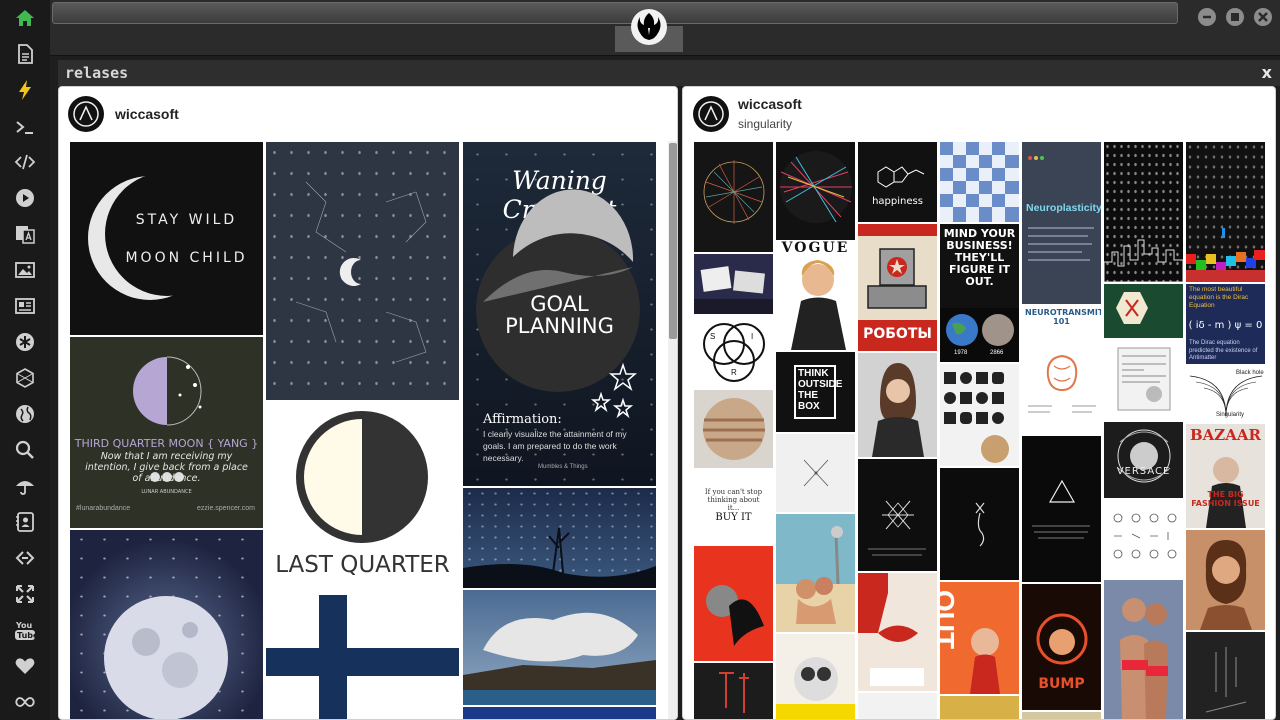 The image size is (1280, 720). I want to click on tile-neurotransmitters: NEUROTRANSMITTERS 101, so click(1061, 370).